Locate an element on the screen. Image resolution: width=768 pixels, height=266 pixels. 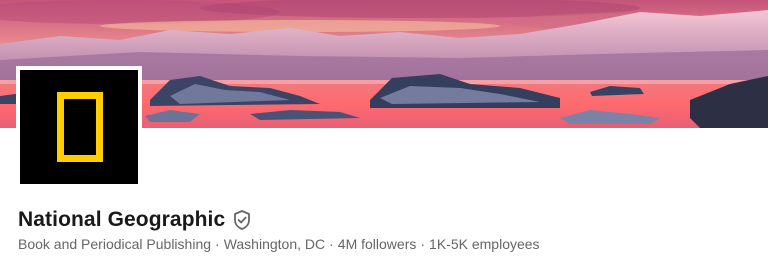
yellow-rectangle-logo-icon is located at coordinates (79, 127).